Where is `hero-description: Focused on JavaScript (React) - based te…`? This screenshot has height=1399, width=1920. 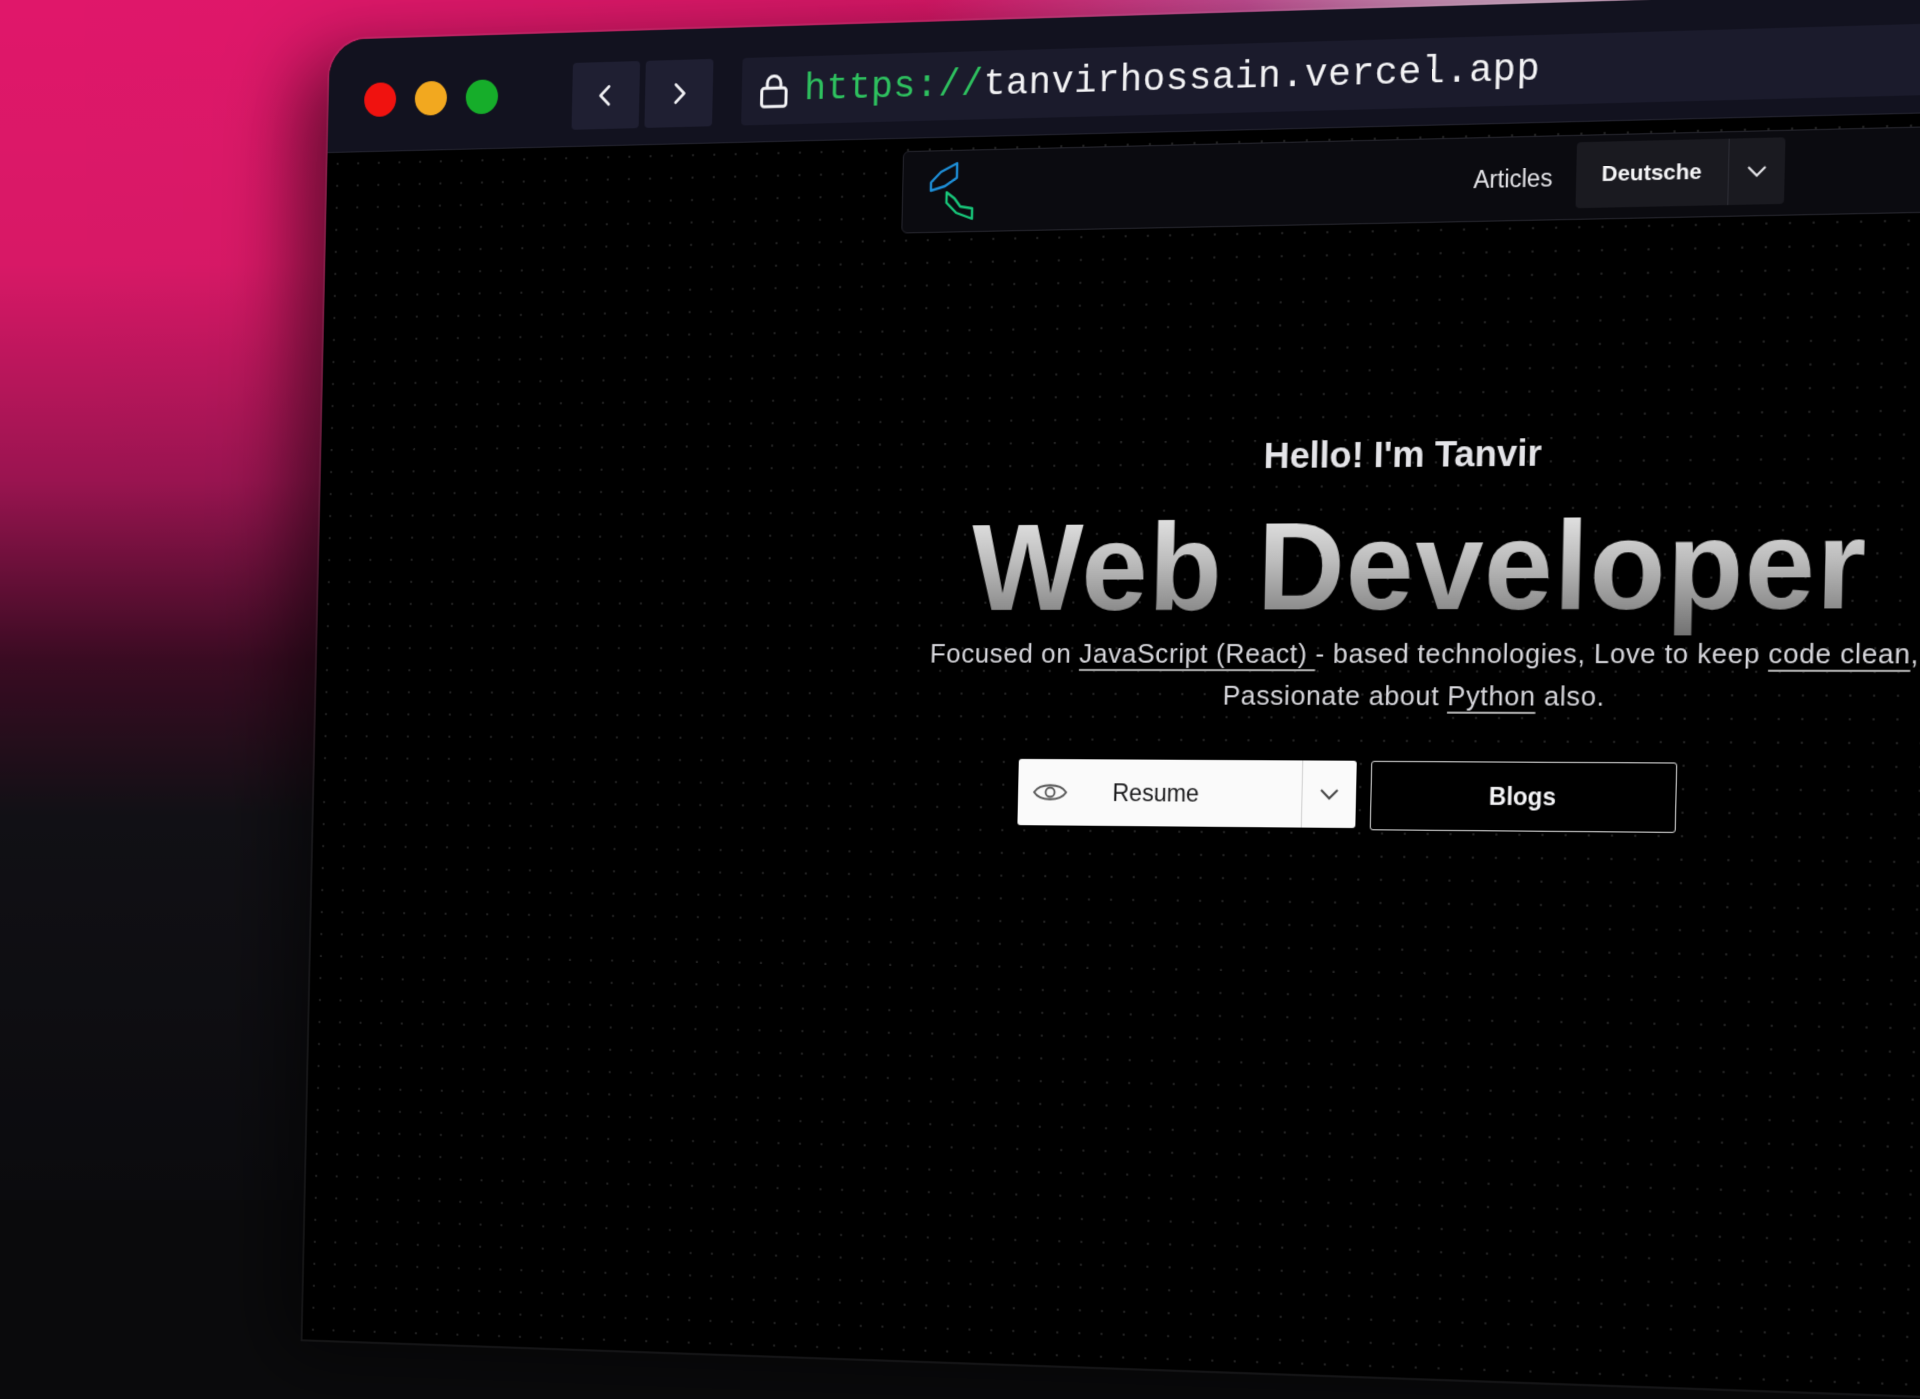 hero-description: Focused on JavaScript (React) - based te… is located at coordinates (1400, 675).